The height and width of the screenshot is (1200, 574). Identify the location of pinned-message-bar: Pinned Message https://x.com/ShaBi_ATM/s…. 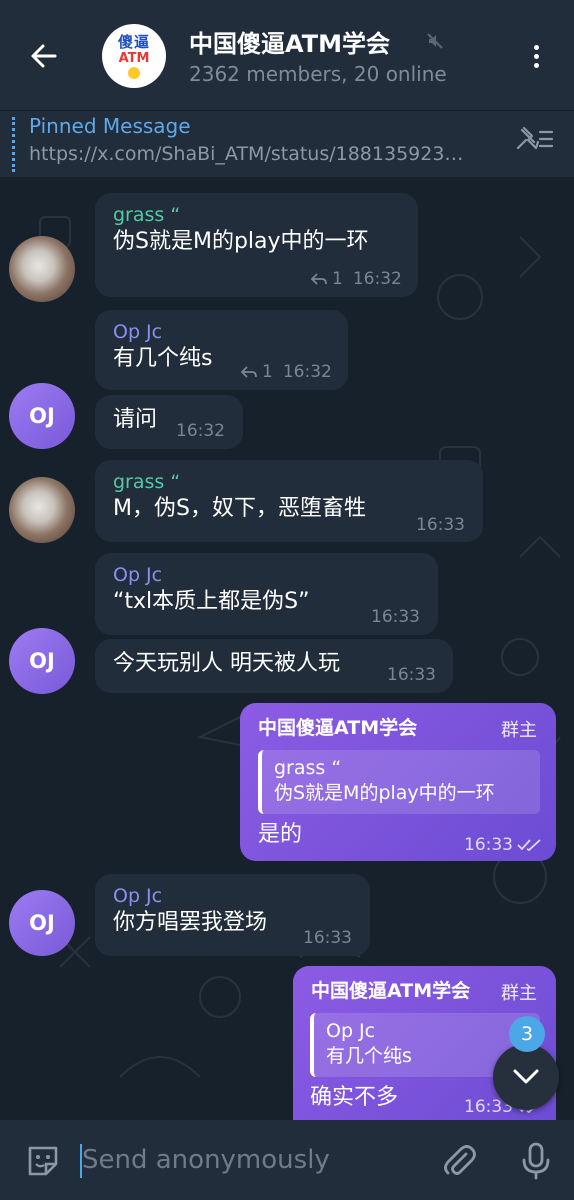
(287, 143).